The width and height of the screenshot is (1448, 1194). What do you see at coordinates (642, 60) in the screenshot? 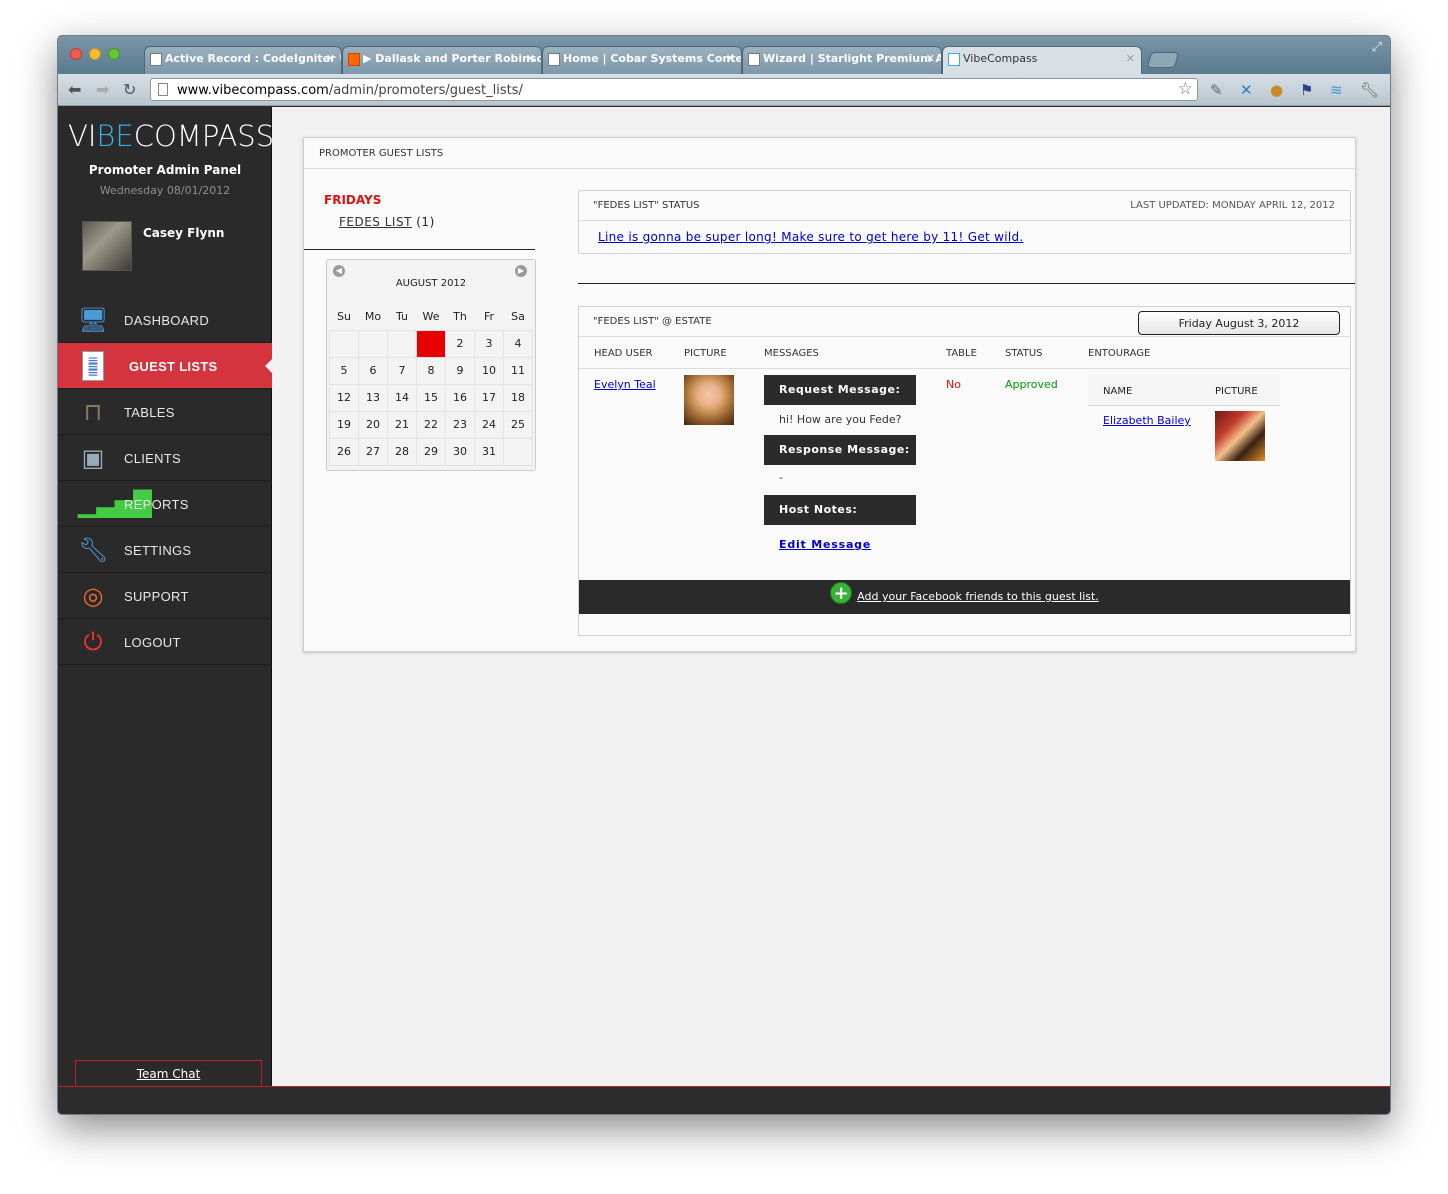
I see `browser-tab: Home | Cobar Systems Conte ✕` at bounding box center [642, 60].